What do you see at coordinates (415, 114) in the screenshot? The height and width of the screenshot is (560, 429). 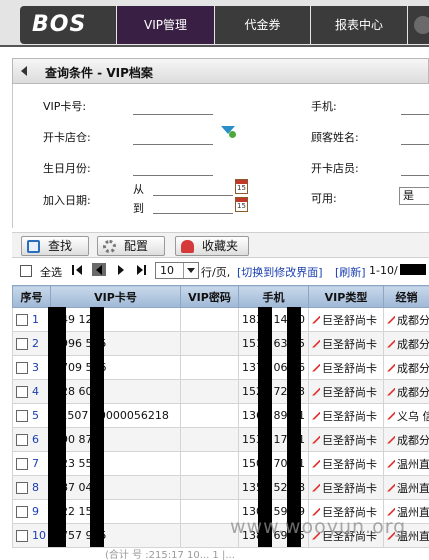 I see `phone-input` at bounding box center [415, 114].